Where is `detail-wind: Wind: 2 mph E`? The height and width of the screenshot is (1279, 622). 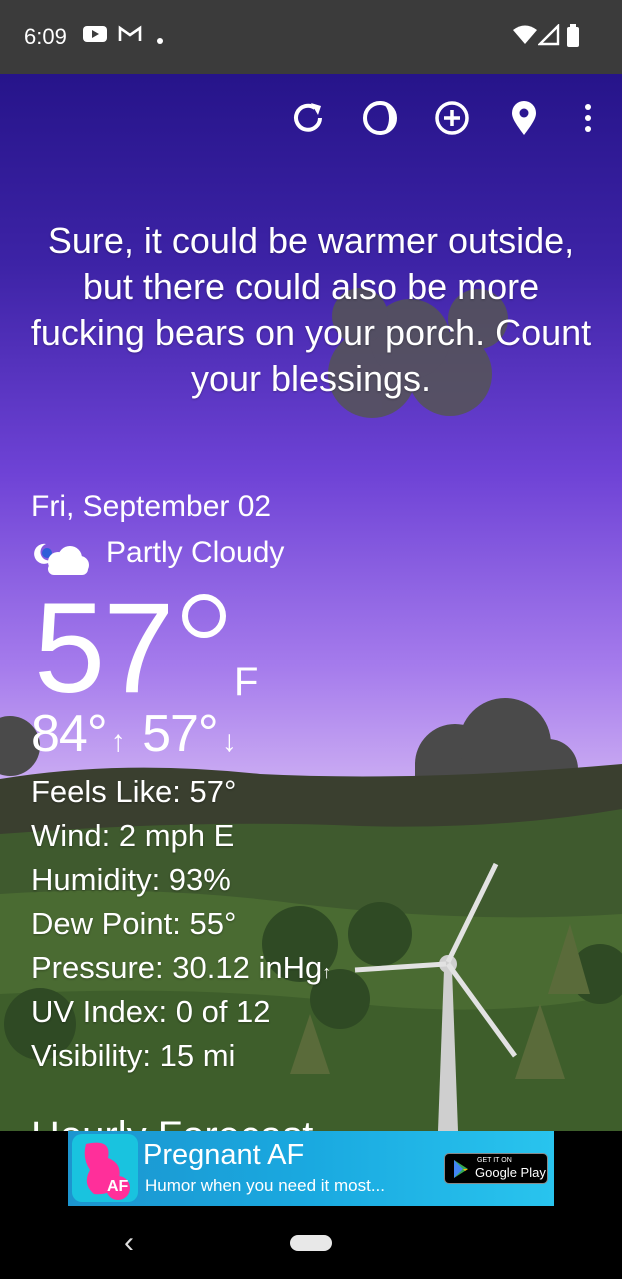
detail-wind: Wind: 2 mph E is located at coordinates (133, 835).